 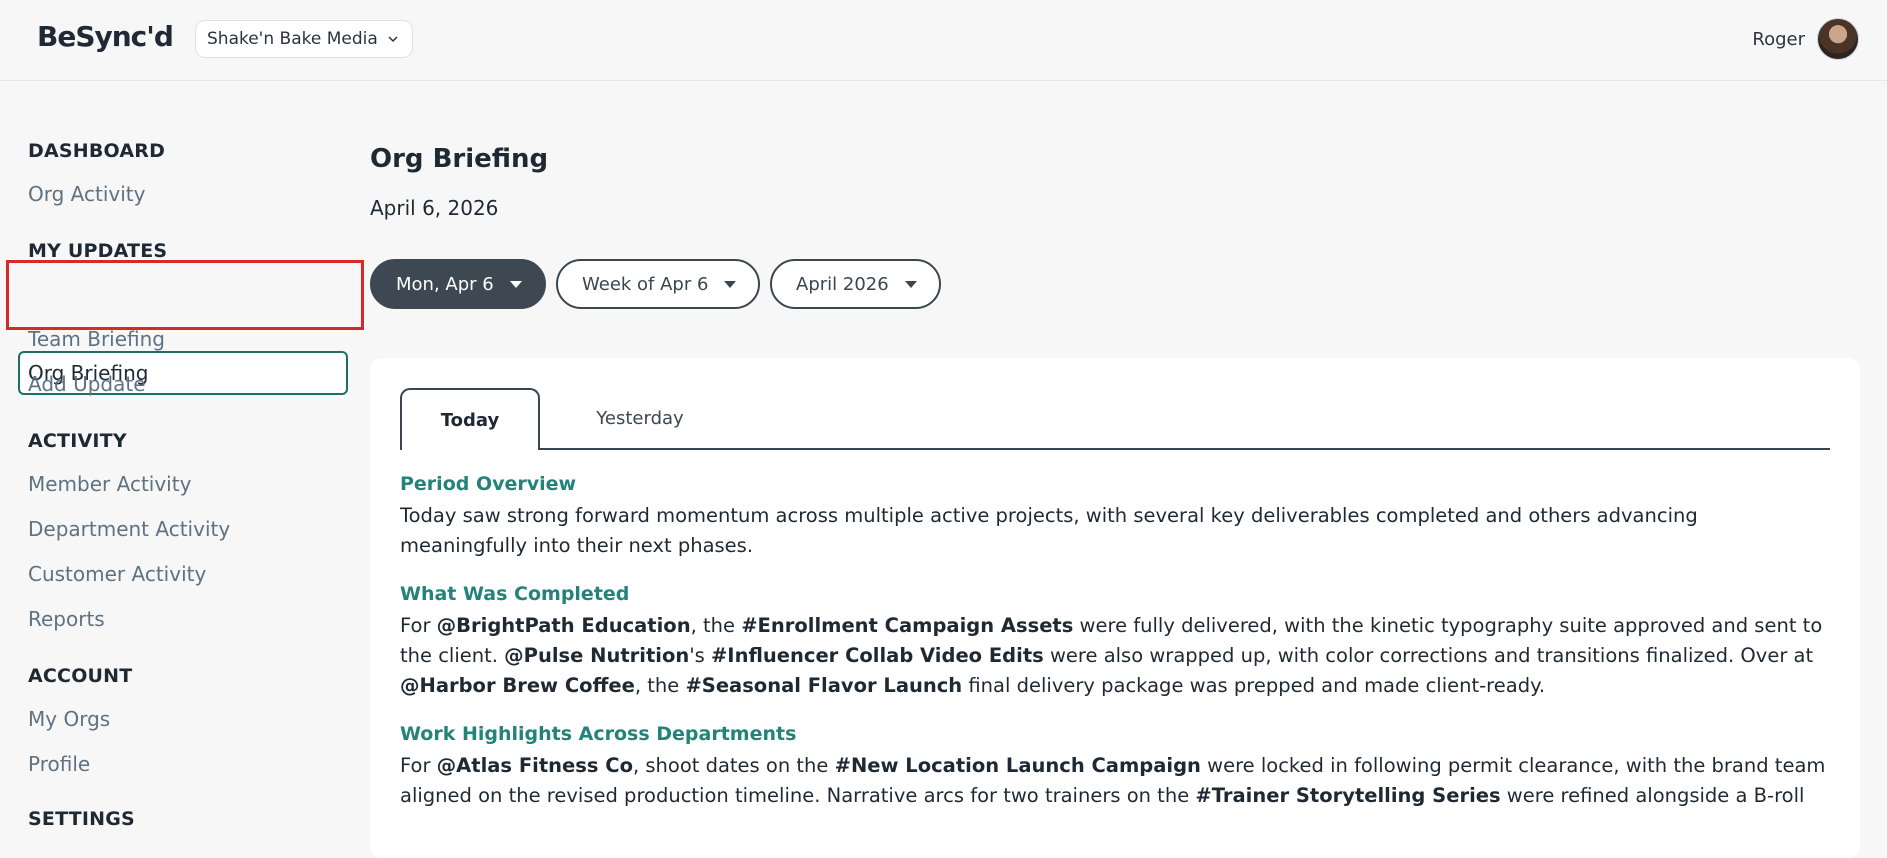 I want to click on month-filter-button: April 2026, so click(x=855, y=284).